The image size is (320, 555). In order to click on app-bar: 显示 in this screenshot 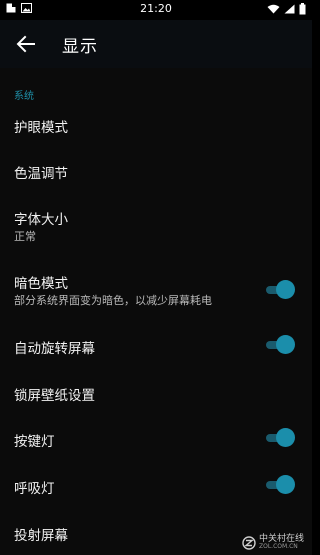, I will do `click(156, 44)`.